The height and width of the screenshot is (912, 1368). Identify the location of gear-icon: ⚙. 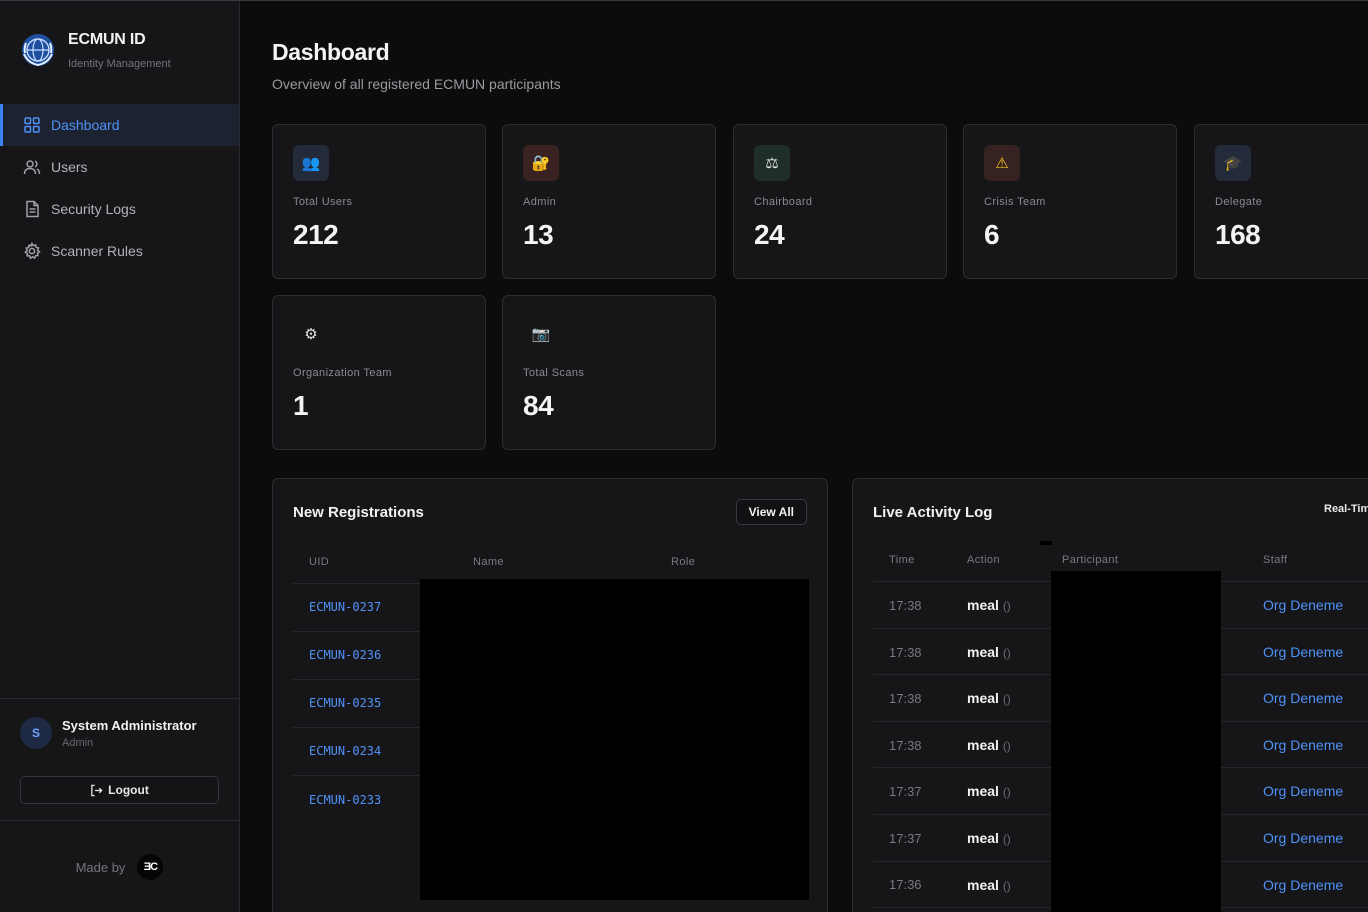
(311, 334).